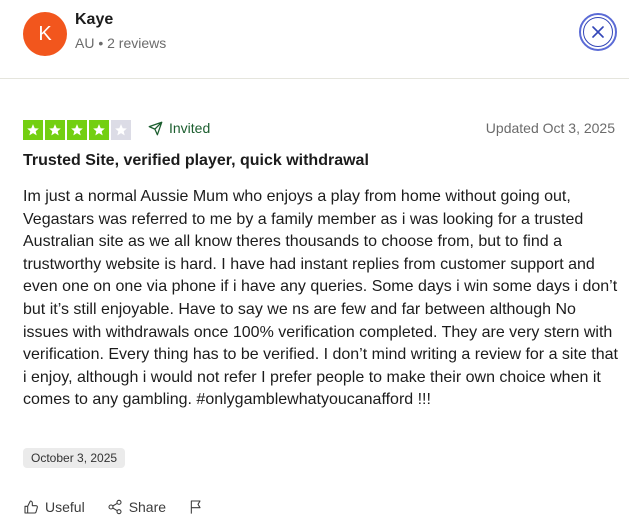  I want to click on flag-icon, so click(196, 507).